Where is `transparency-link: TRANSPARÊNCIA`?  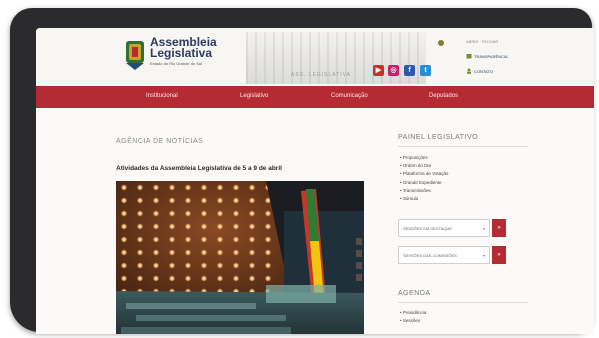
transparency-link: TRANSPARÊNCIA is located at coordinates (491, 56).